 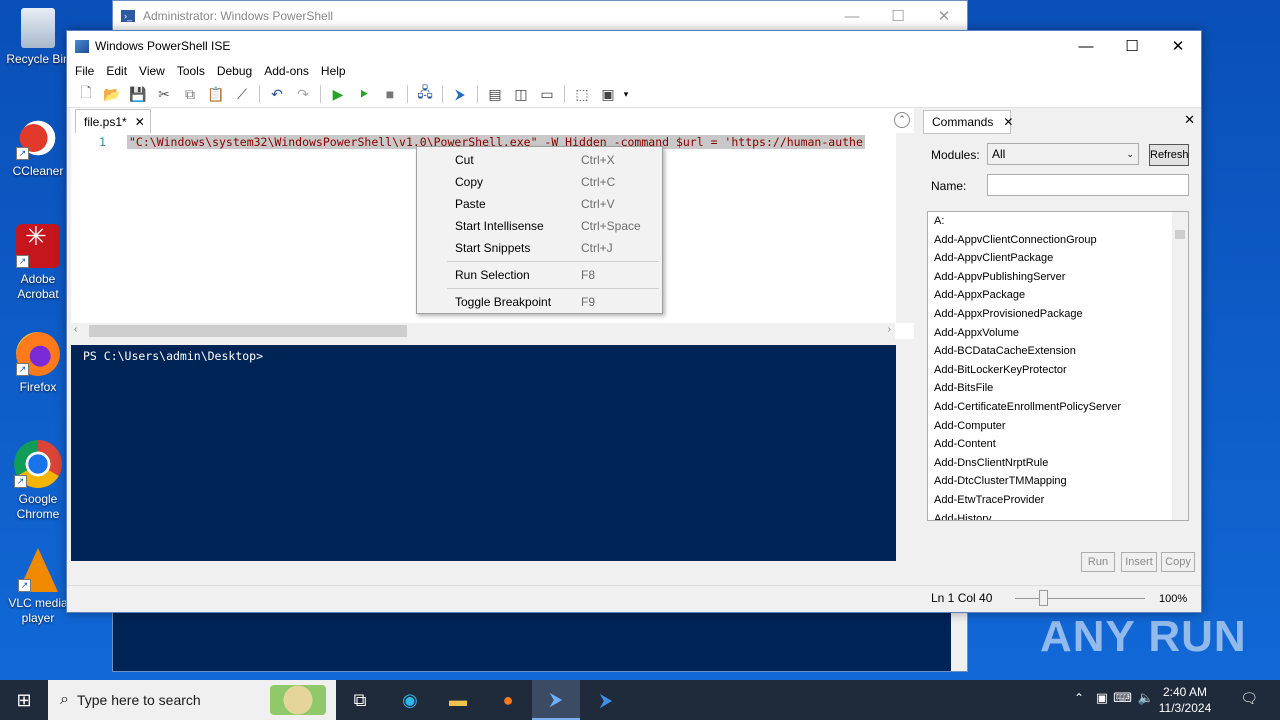 What do you see at coordinates (360, 700) in the screenshot?
I see `task-view-icon: ⧉` at bounding box center [360, 700].